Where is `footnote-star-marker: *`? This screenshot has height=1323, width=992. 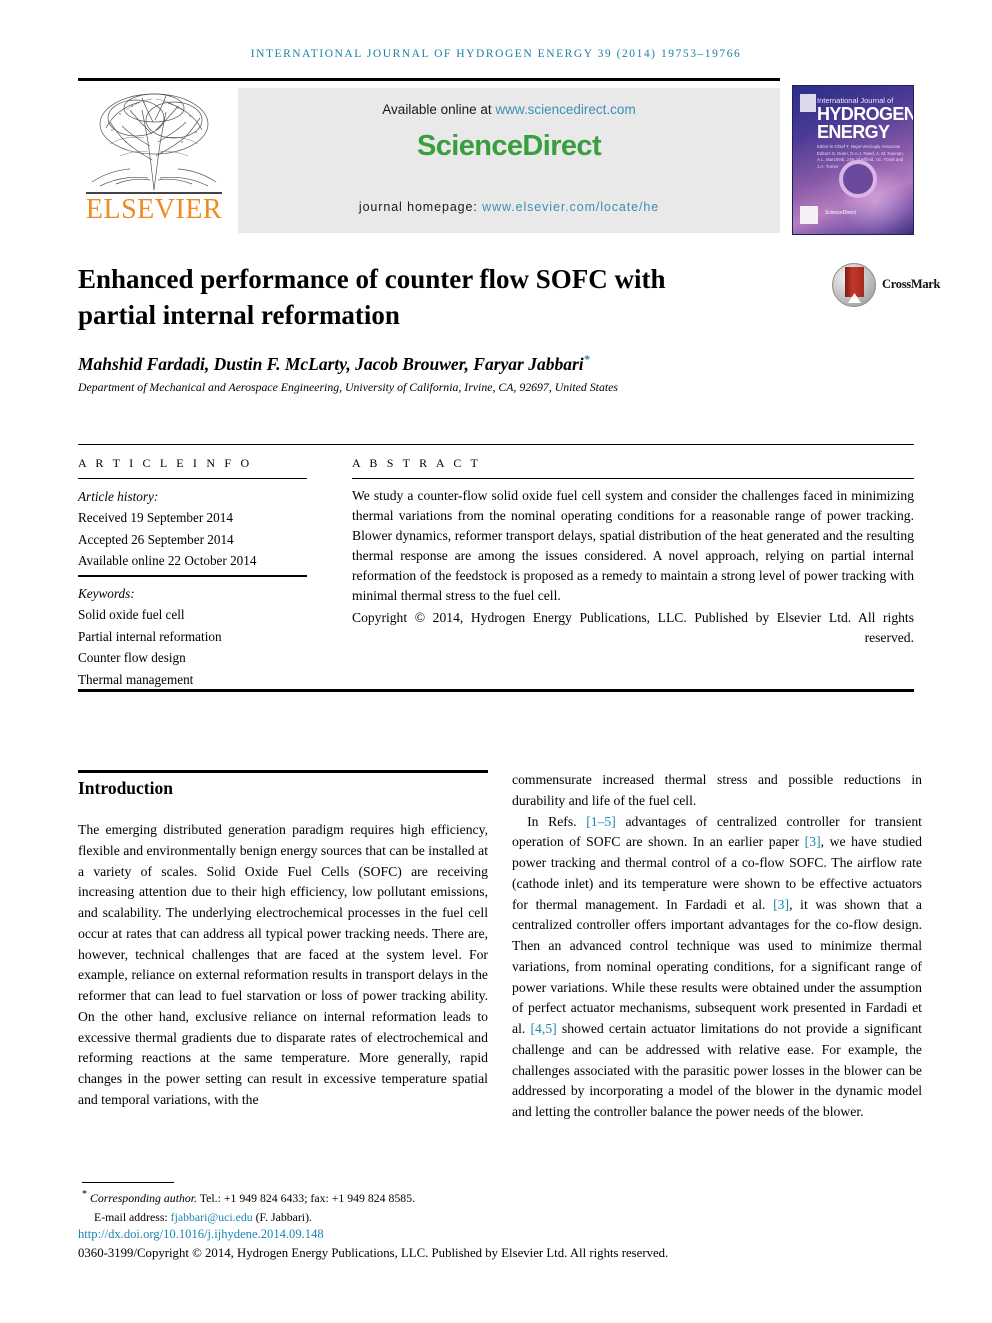 footnote-star-marker: * is located at coordinates (84, 1194).